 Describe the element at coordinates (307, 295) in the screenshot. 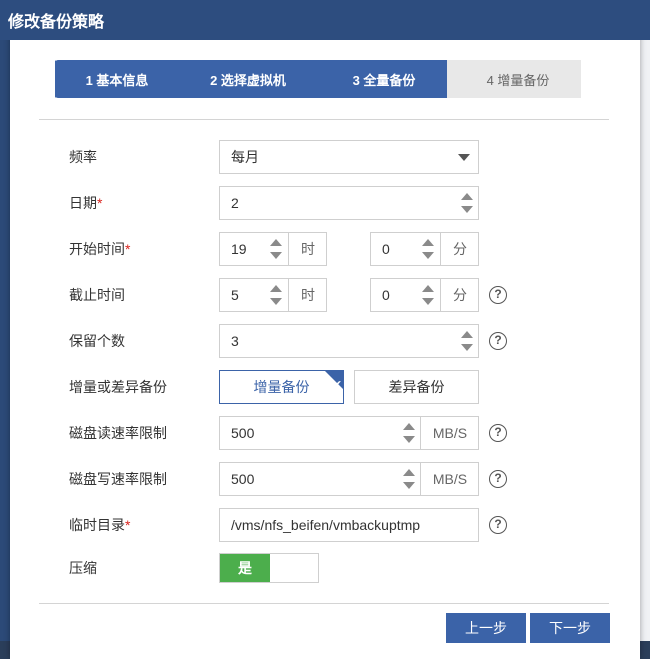

I see `end-hour-unit: 时` at that location.